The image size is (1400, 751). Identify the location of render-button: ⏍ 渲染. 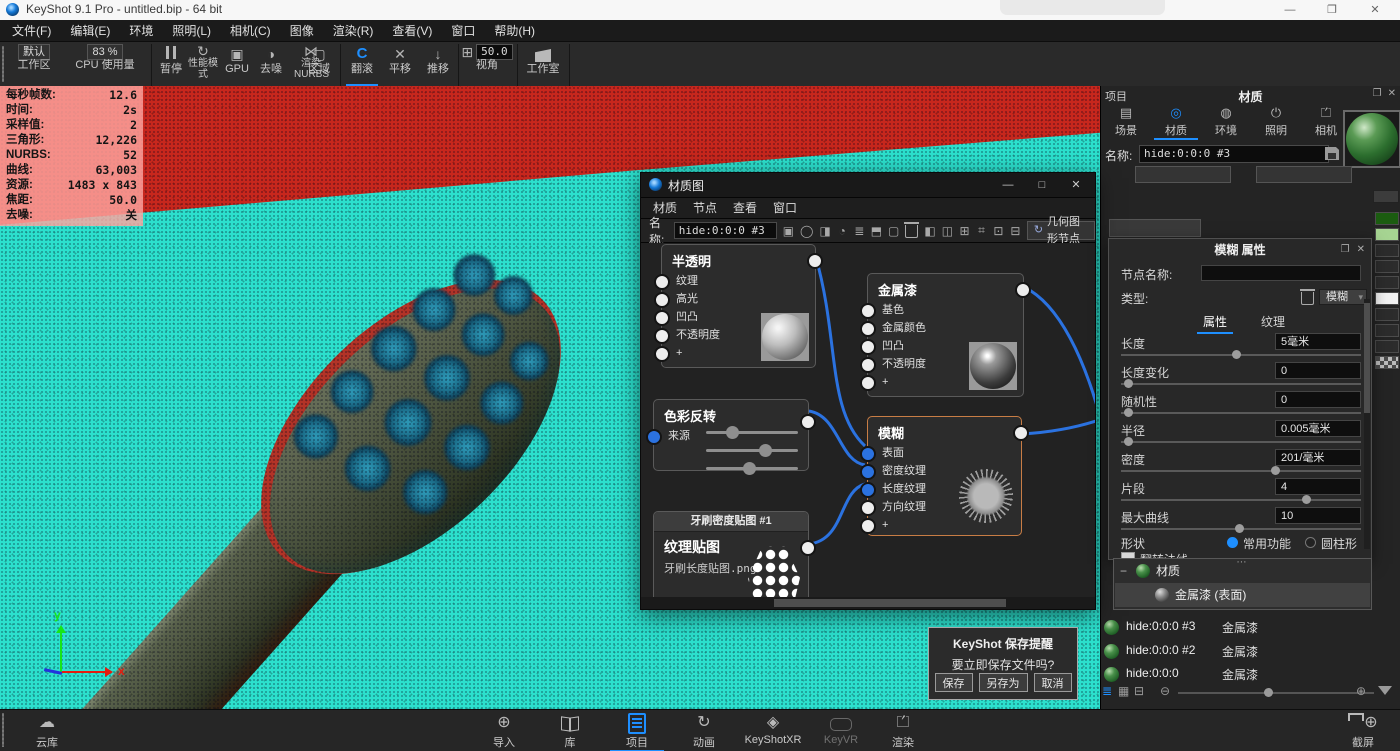
(903, 731).